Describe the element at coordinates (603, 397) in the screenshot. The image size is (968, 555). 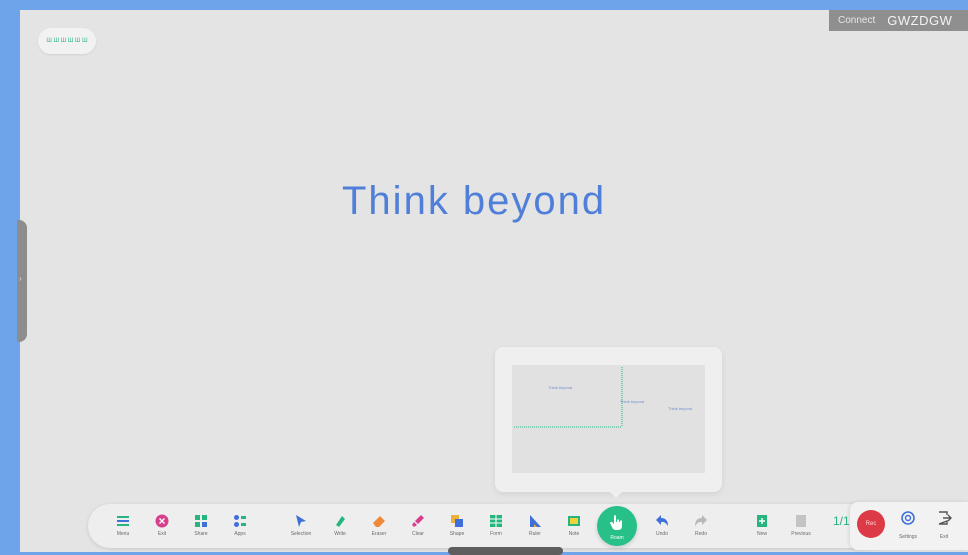
I see `preview-thumbnail: Think beyond Think beyond Think beyond` at that location.